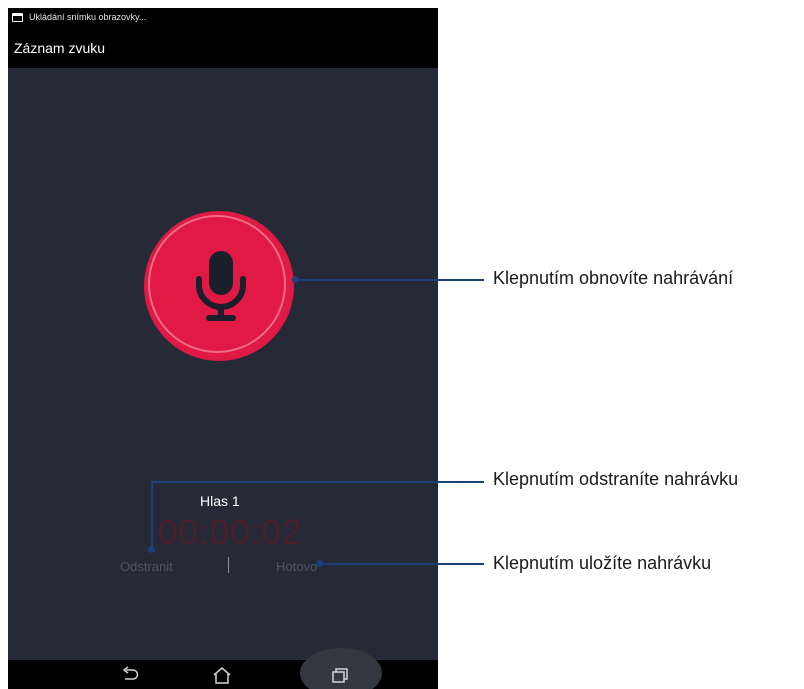 Image resolution: width=804 pixels, height=689 pixels. Describe the element at coordinates (60, 48) in the screenshot. I see `app-title: Záznam zvuku` at that location.